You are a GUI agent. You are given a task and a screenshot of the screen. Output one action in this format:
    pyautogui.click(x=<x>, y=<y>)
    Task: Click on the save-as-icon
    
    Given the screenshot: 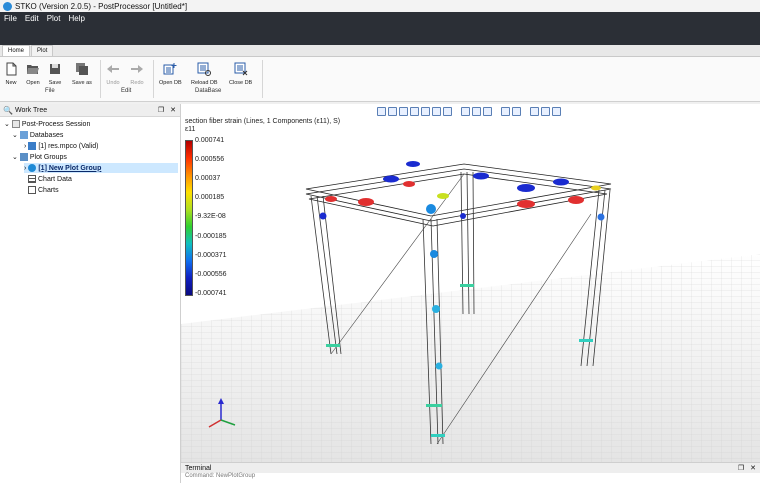 What is the action you would take?
    pyautogui.click(x=81, y=69)
    